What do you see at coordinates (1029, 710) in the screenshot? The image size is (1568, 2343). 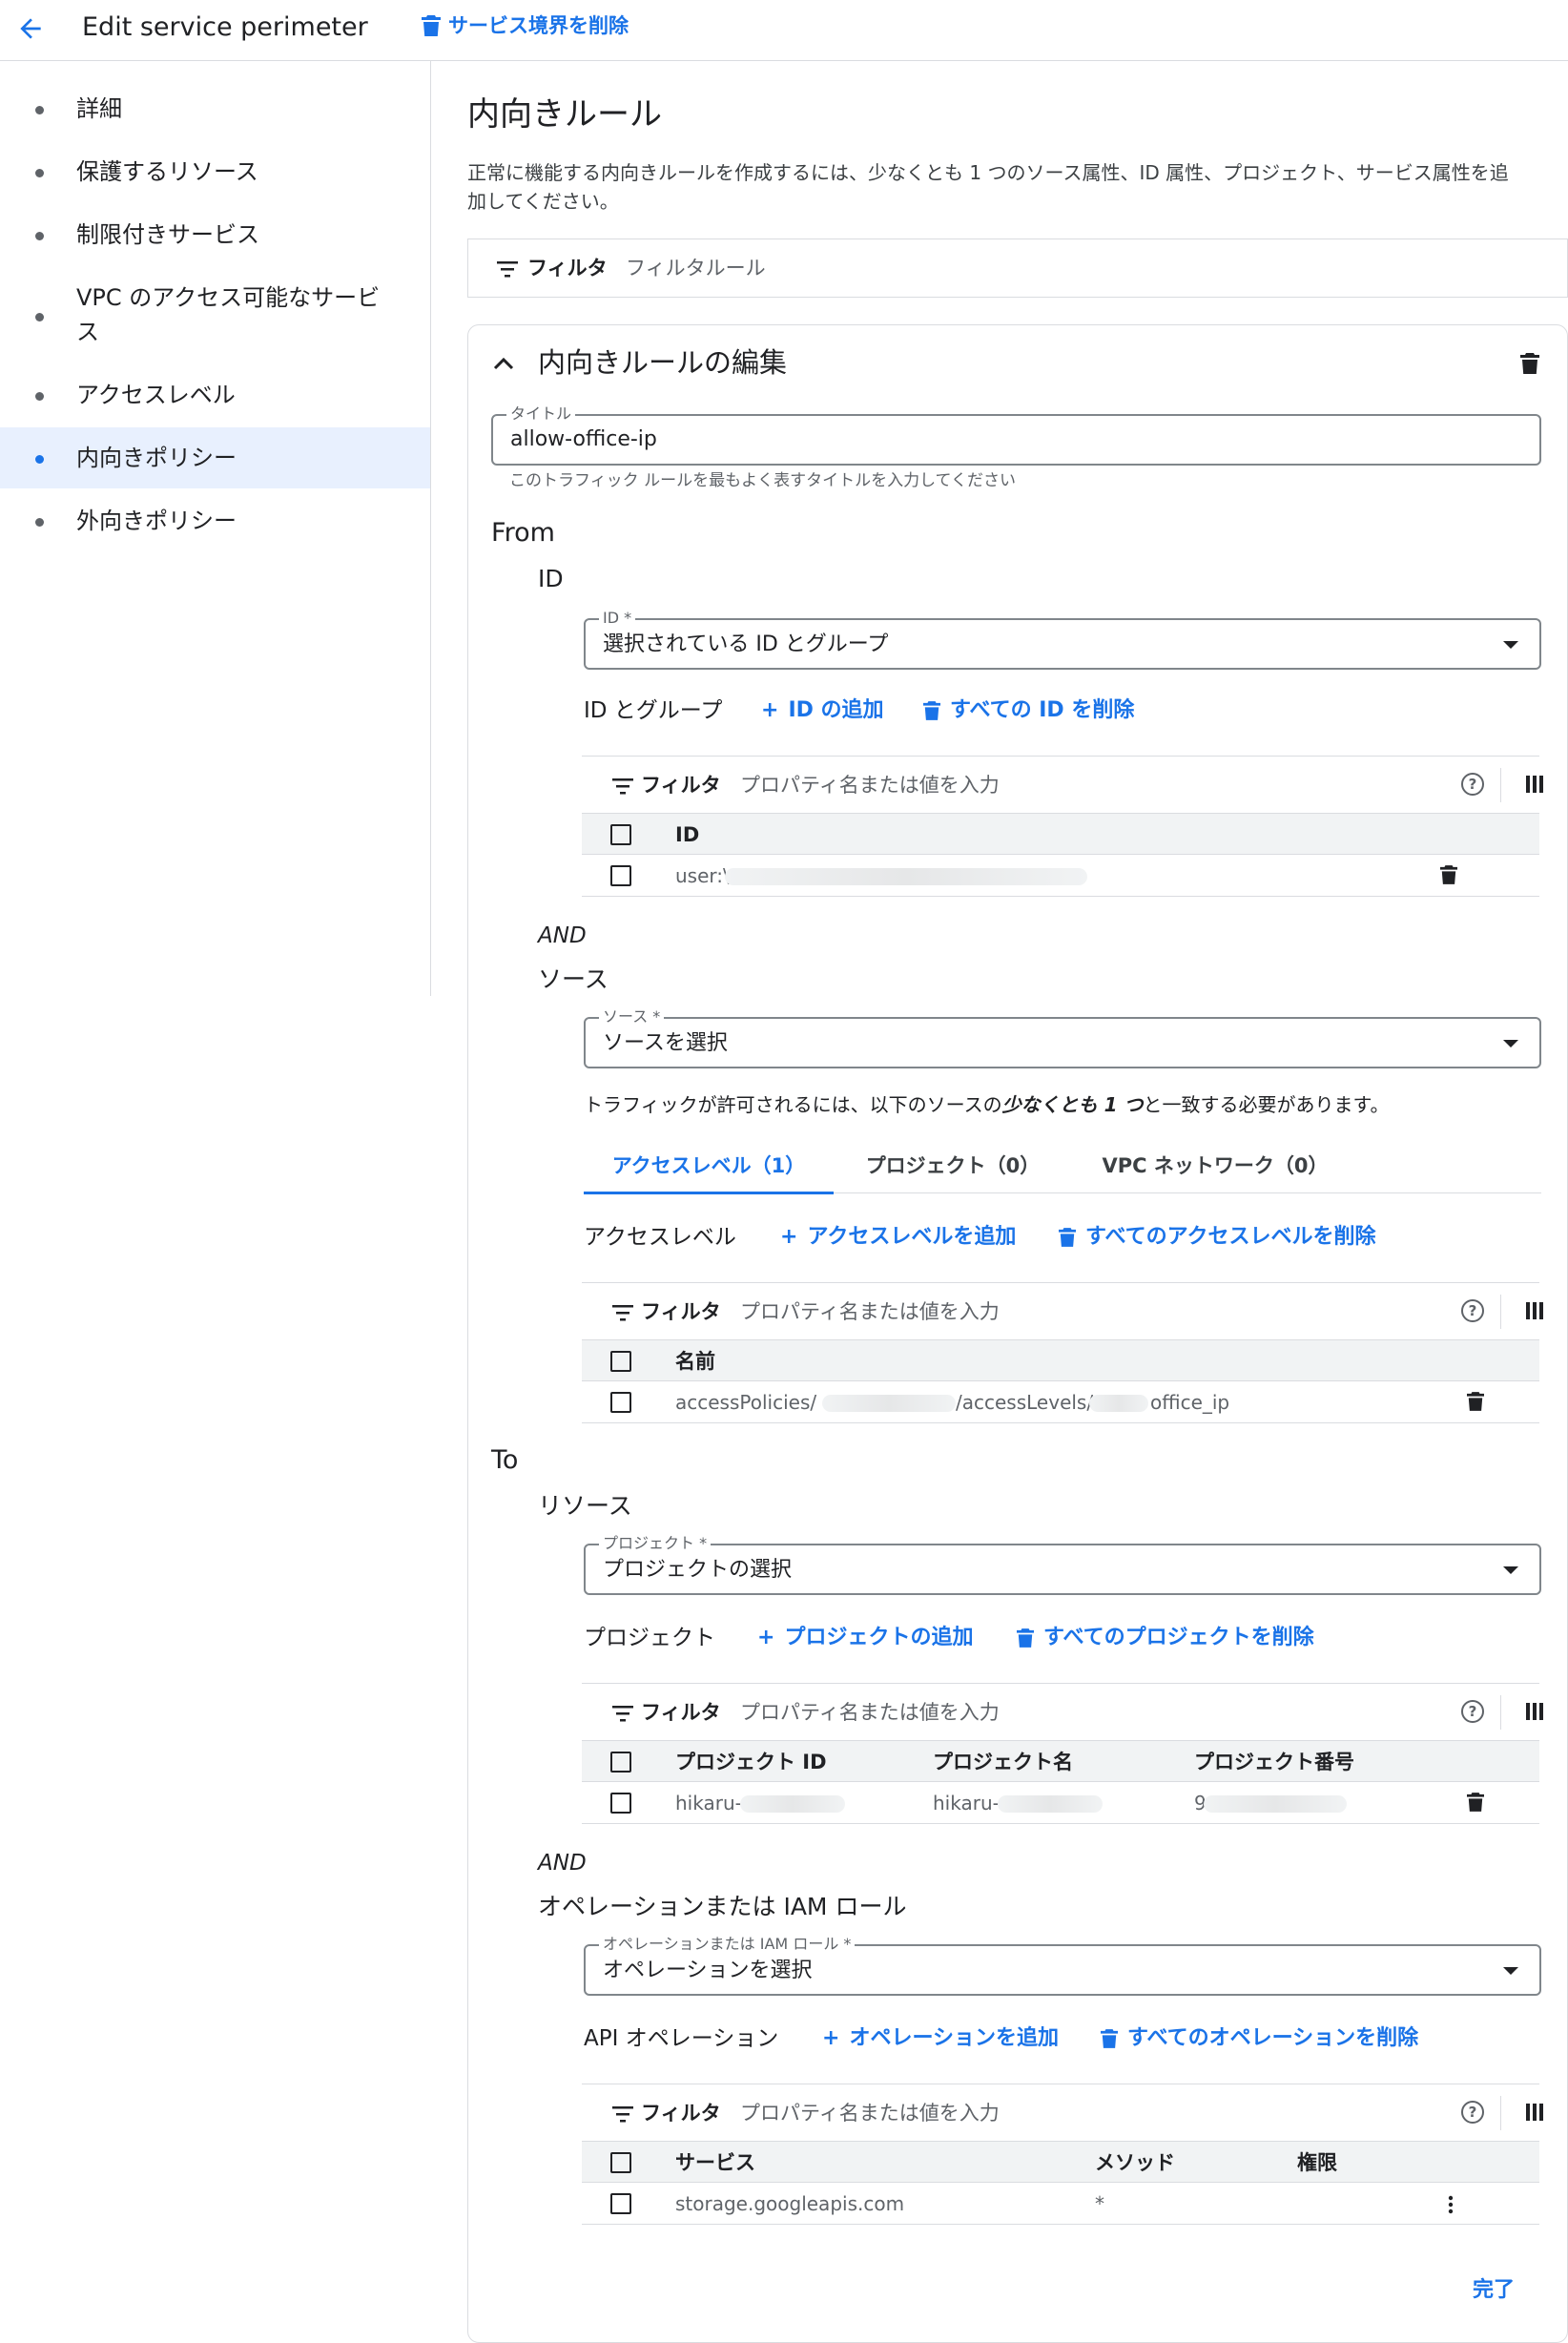 I see `remove-all-ids-button: すべての ID を削除` at bounding box center [1029, 710].